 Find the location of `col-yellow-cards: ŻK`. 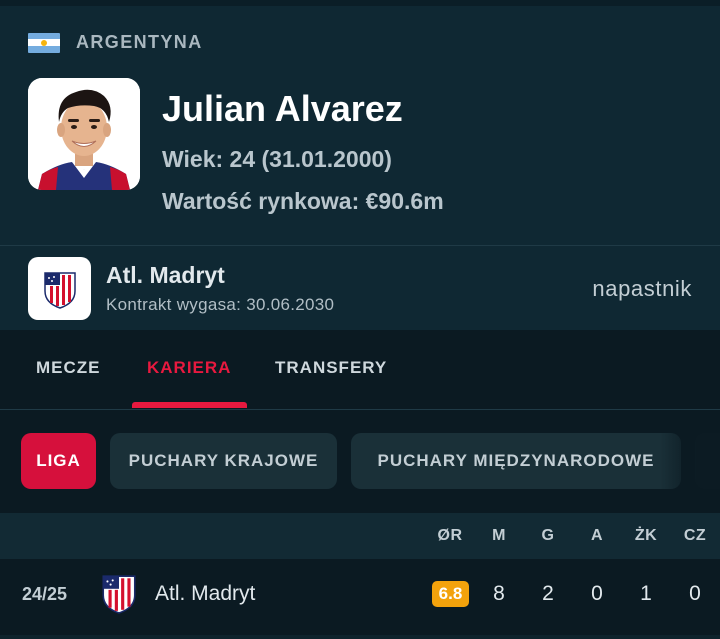

col-yellow-cards: ŻK is located at coordinates (646, 536).